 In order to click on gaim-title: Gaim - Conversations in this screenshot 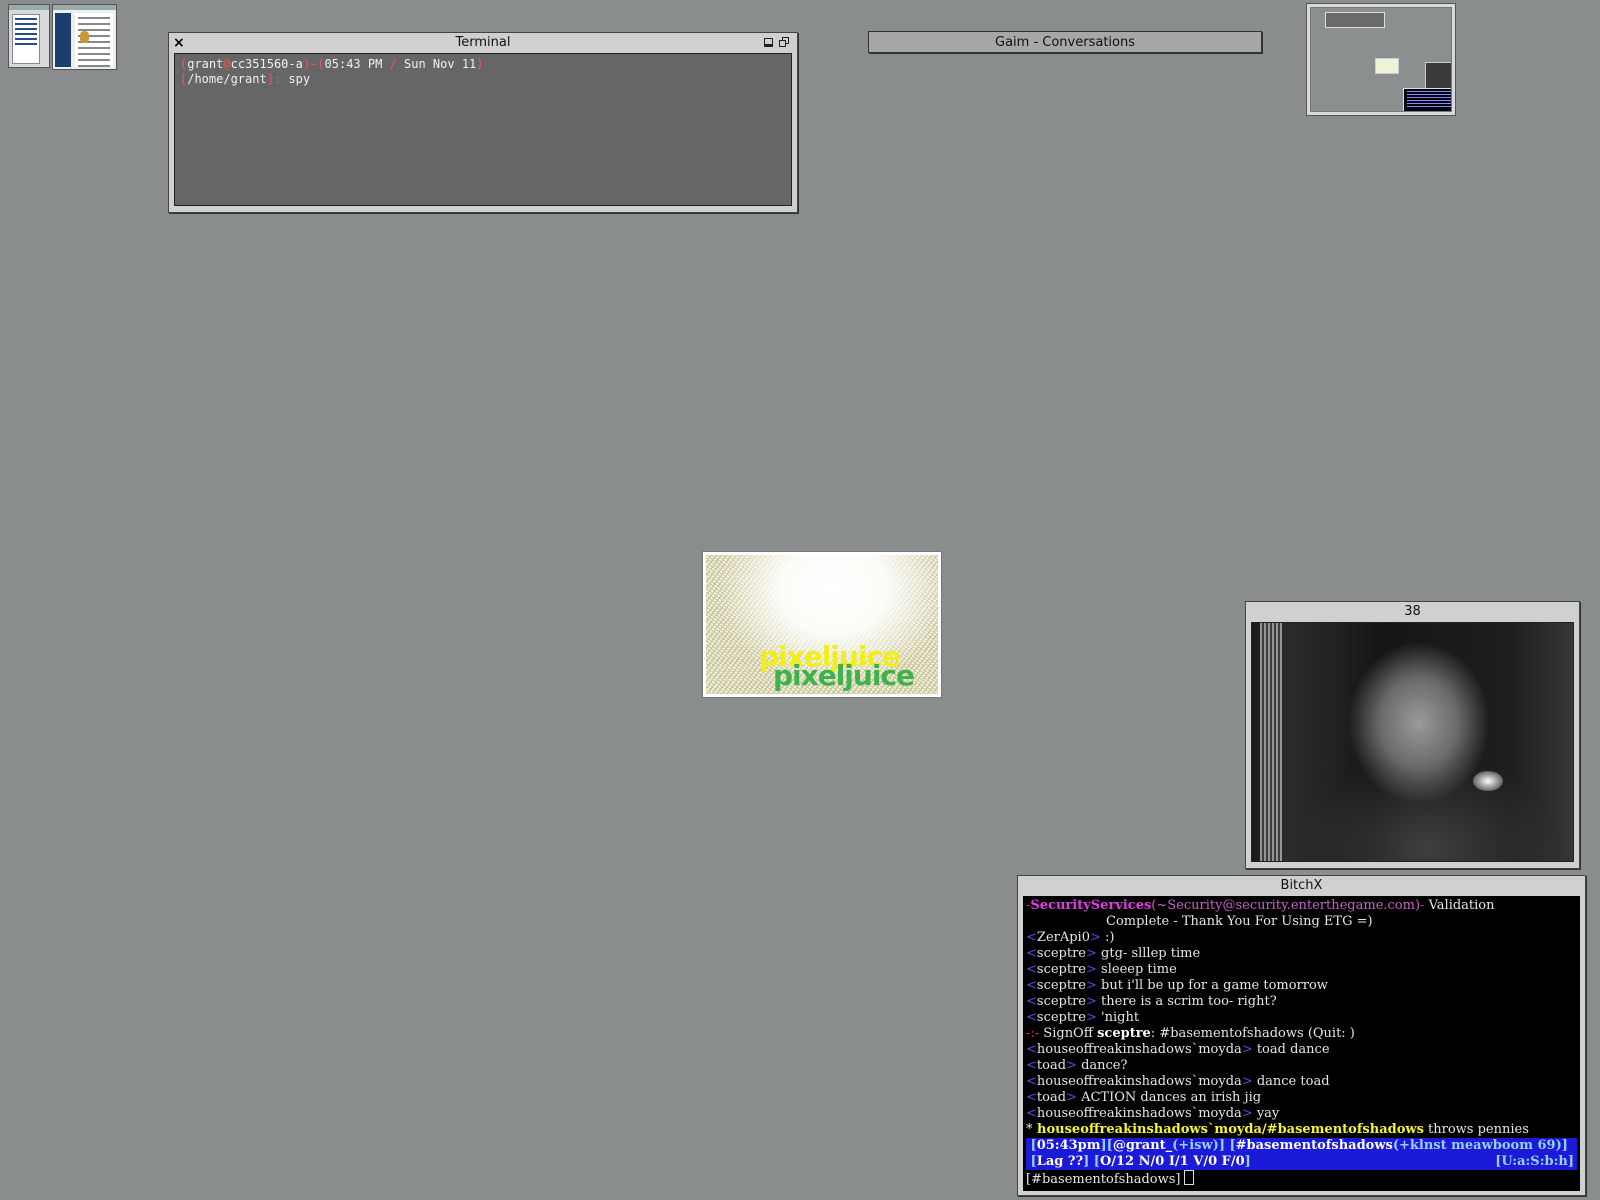, I will do `click(1065, 42)`.